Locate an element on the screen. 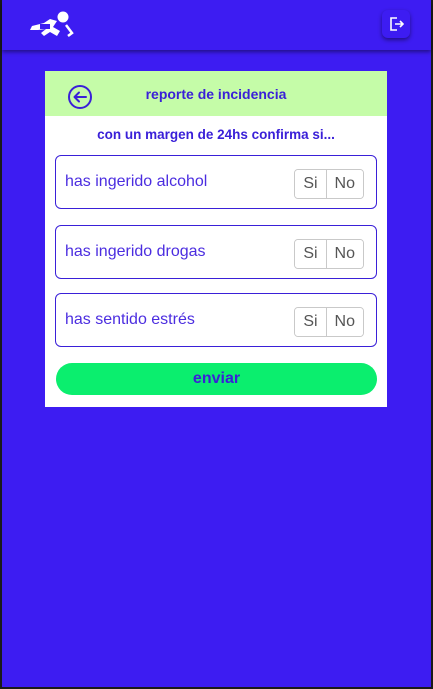 This screenshot has height=689, width=433. question-stress: has sentido estrés Si No is located at coordinates (216, 320).